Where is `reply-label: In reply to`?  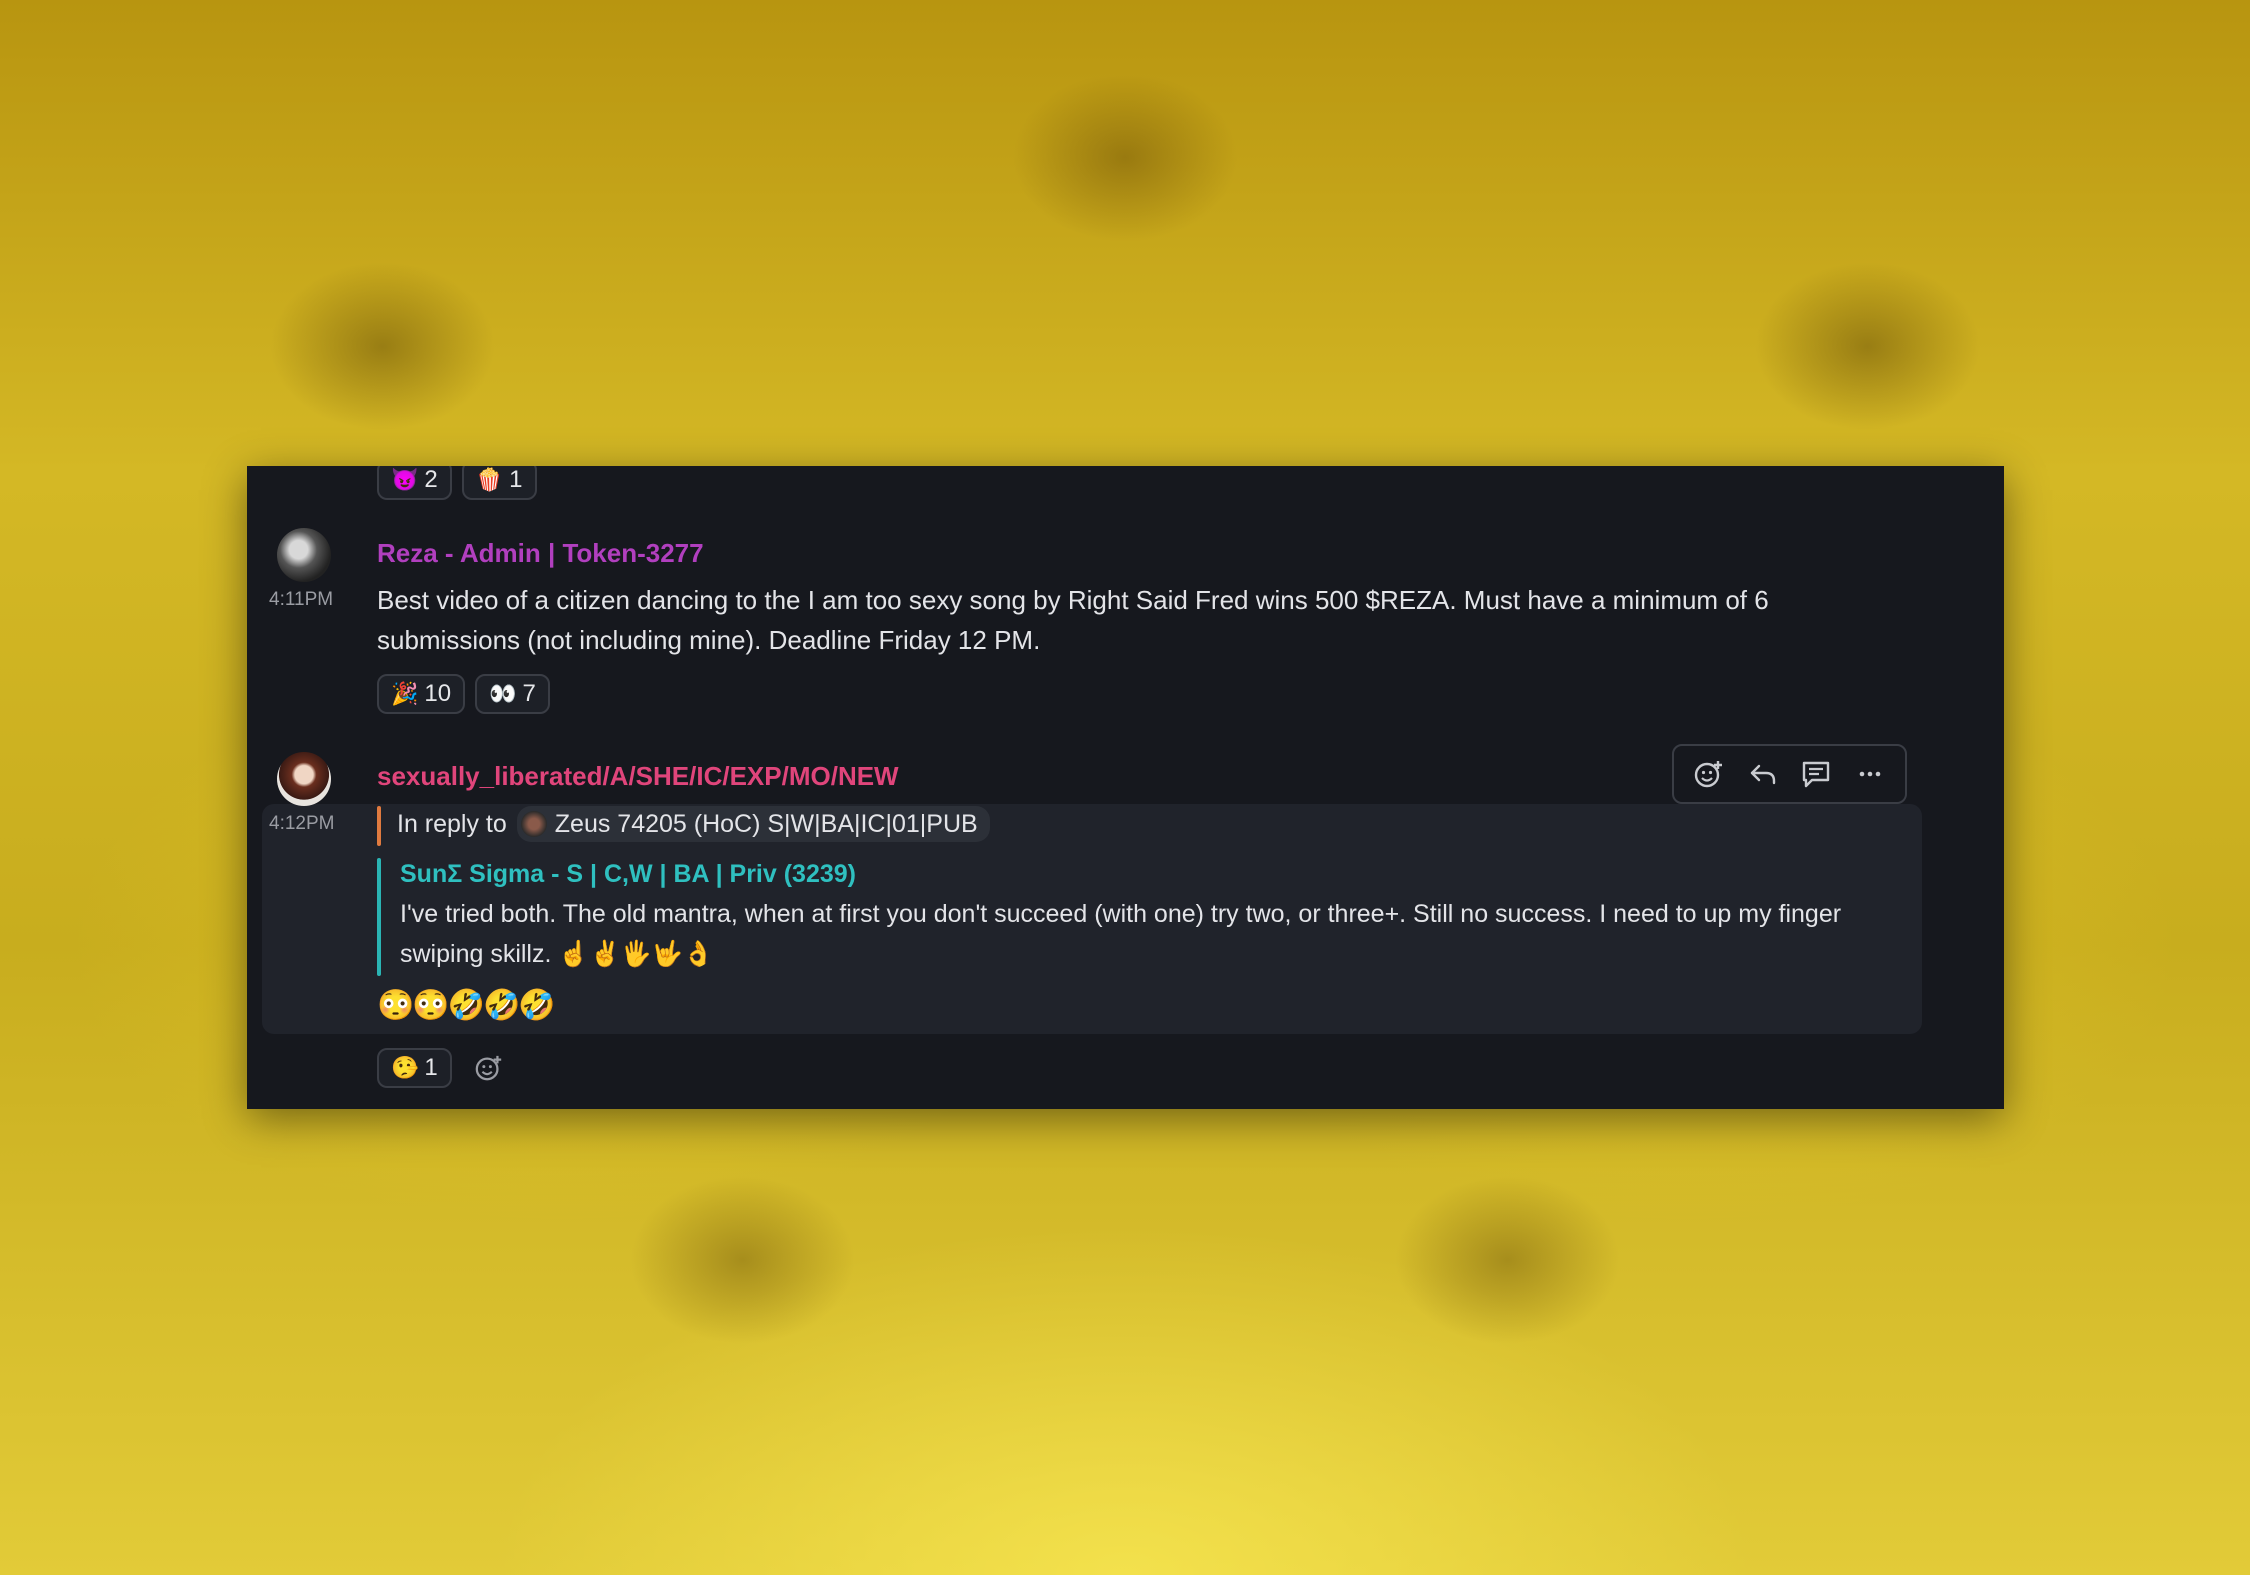 reply-label: In reply to is located at coordinates (452, 823).